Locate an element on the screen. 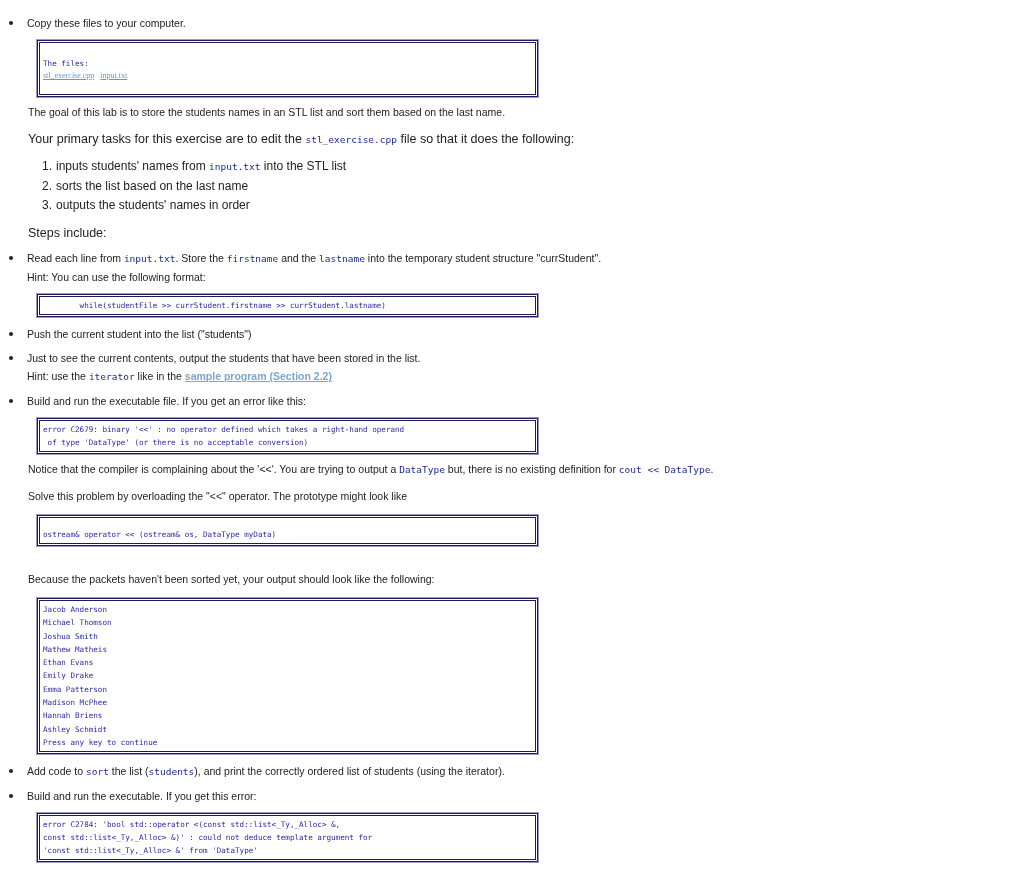  instruction-text: Read each line from input.txt. Store the firstname and the lastname into the temporary student structure "currStudent". is located at coordinates (314, 258).